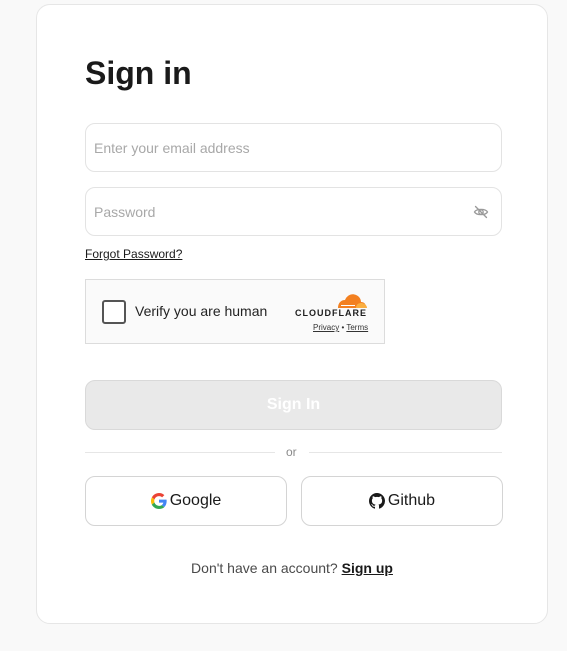 The image size is (567, 651). What do you see at coordinates (293, 405) in the screenshot?
I see `sign-in-button: Sign In` at bounding box center [293, 405].